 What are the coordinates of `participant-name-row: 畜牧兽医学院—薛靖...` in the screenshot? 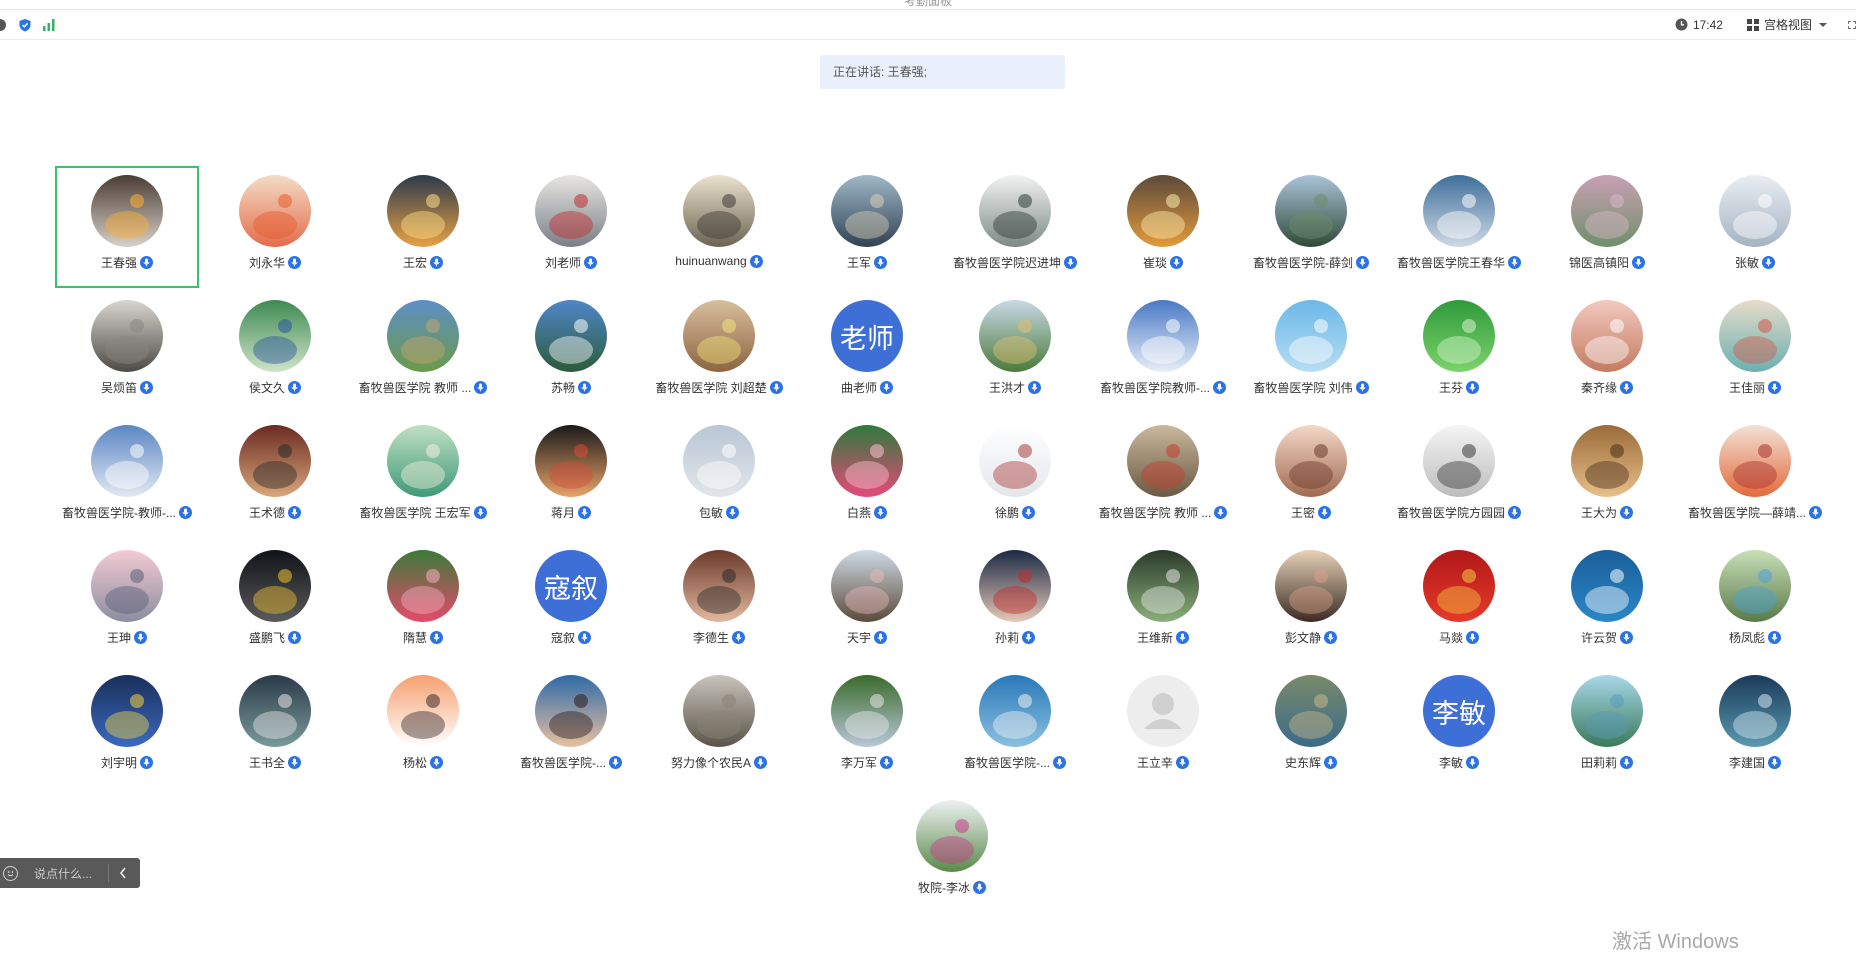 It's located at (1755, 512).